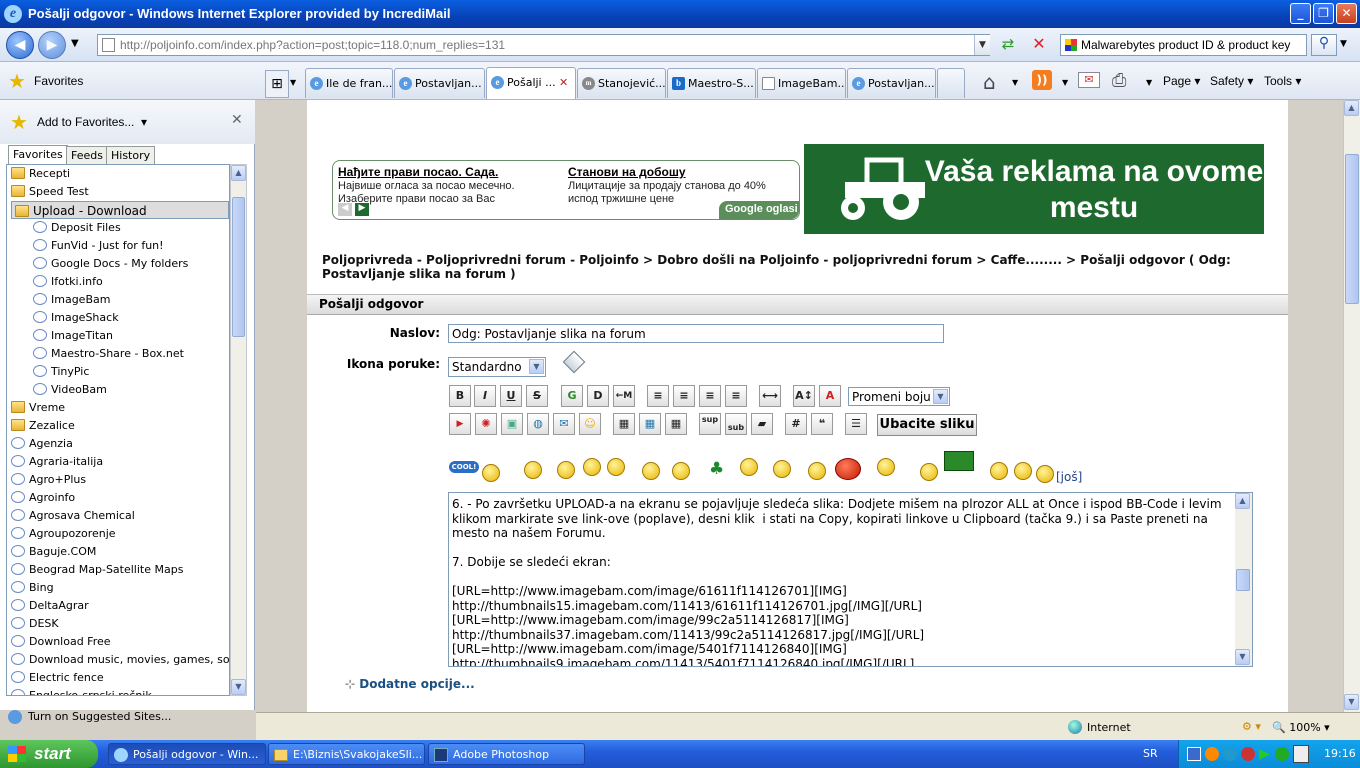 Image resolution: width=1360 pixels, height=768 pixels. What do you see at coordinates (951, 83) in the screenshot?
I see `new-tab-button` at bounding box center [951, 83].